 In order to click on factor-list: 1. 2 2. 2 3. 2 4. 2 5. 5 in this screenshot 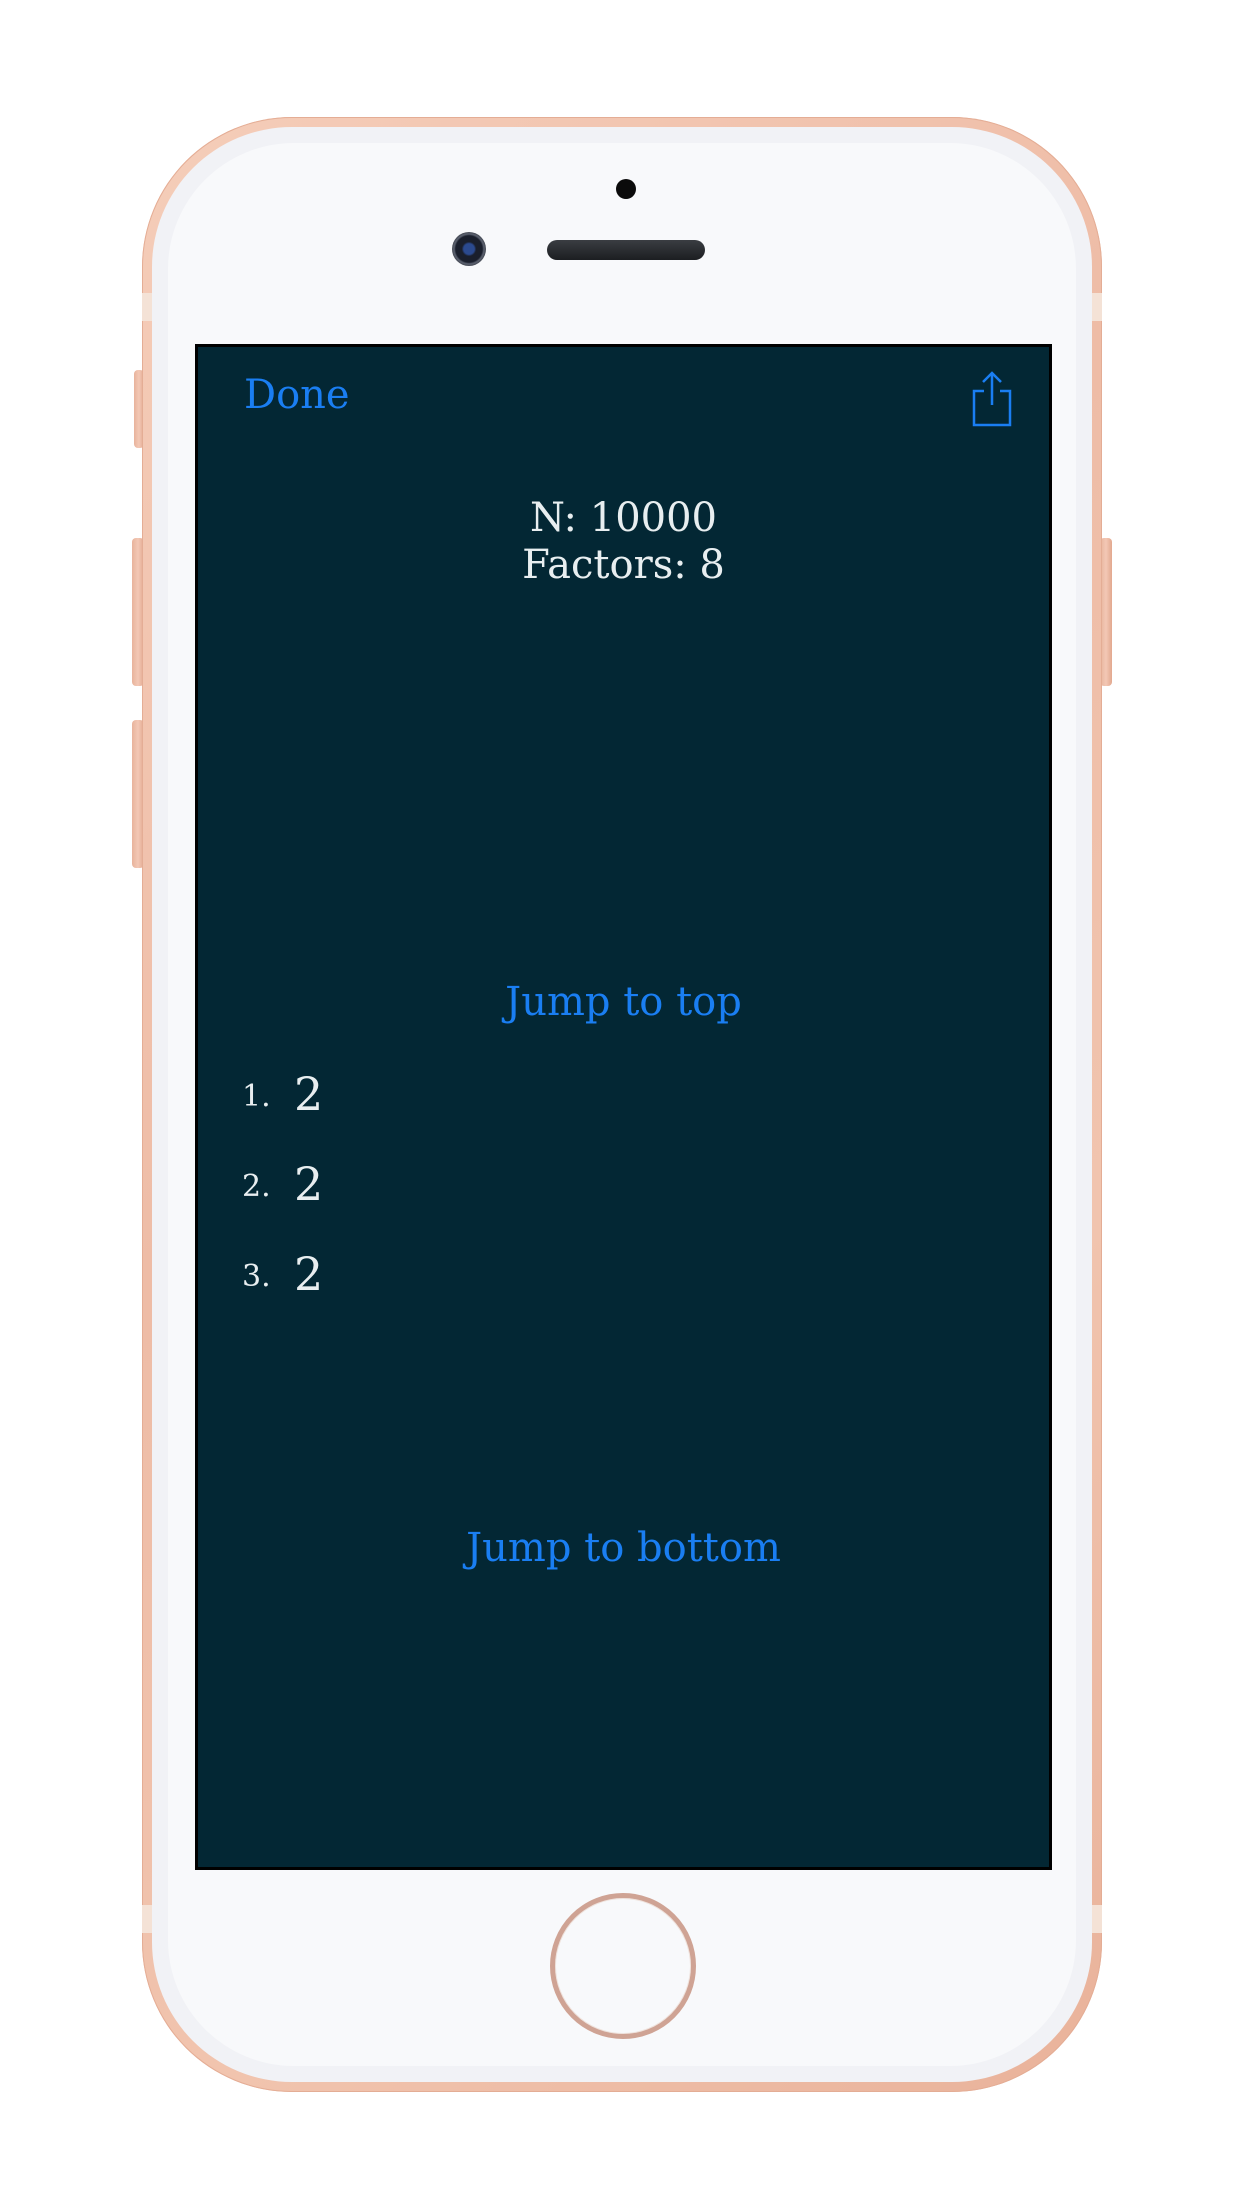, I will do `click(623, 1206)`.